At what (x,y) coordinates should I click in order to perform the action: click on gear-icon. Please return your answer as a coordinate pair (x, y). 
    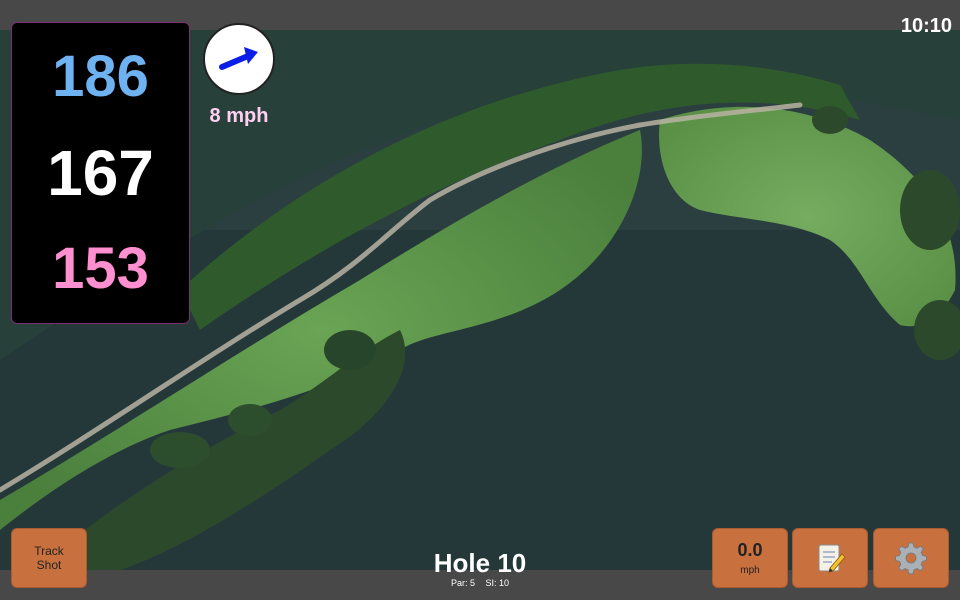
    Looking at the image, I should click on (911, 558).